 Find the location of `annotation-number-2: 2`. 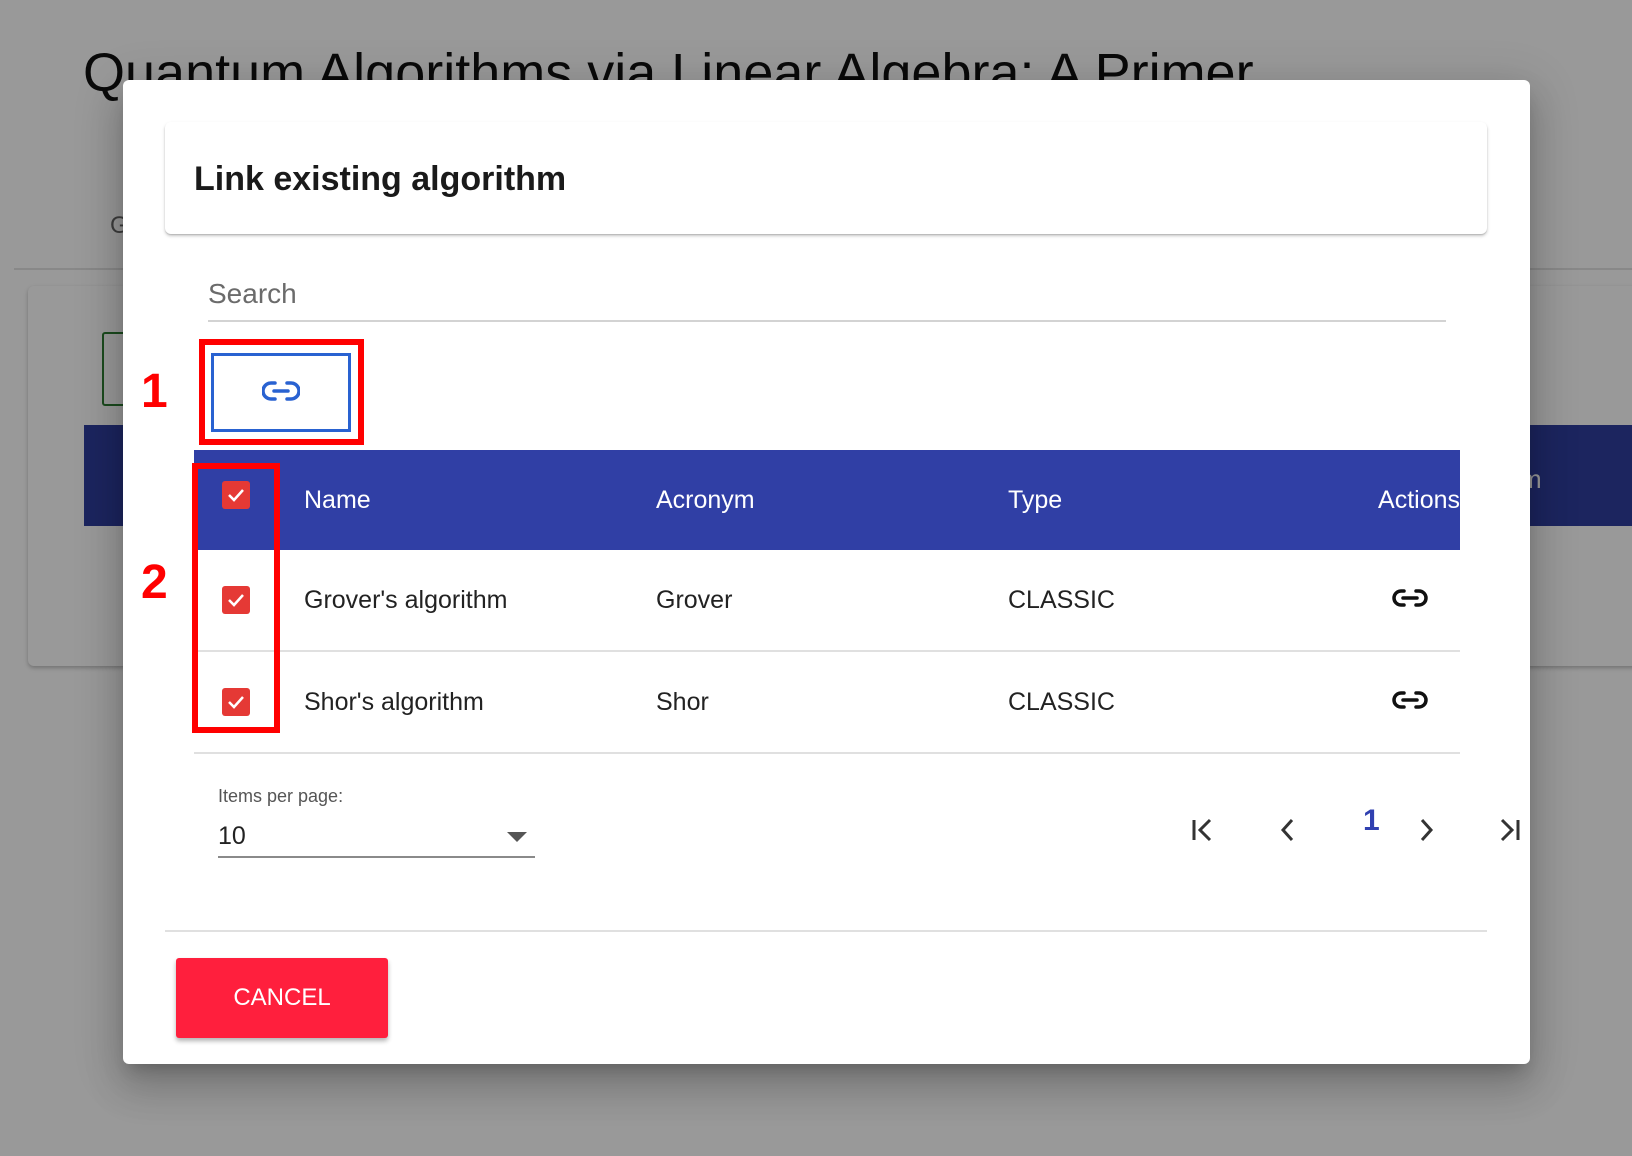

annotation-number-2: 2 is located at coordinates (154, 582).